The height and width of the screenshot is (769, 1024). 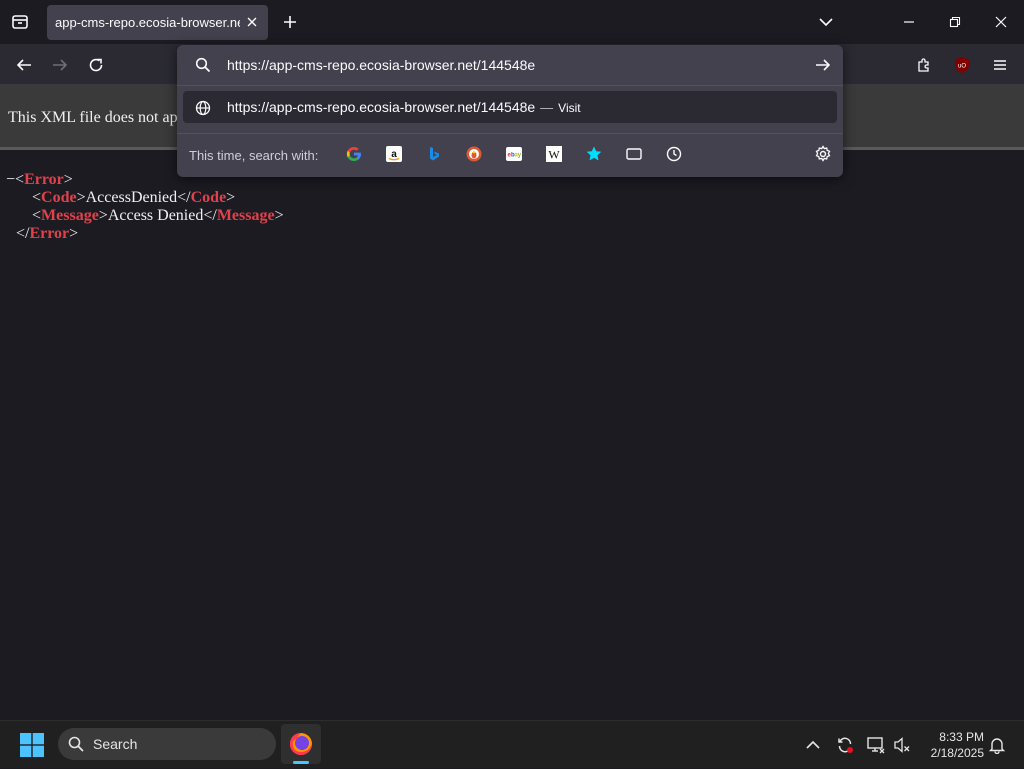 I want to click on history-icon, so click(x=674, y=154).